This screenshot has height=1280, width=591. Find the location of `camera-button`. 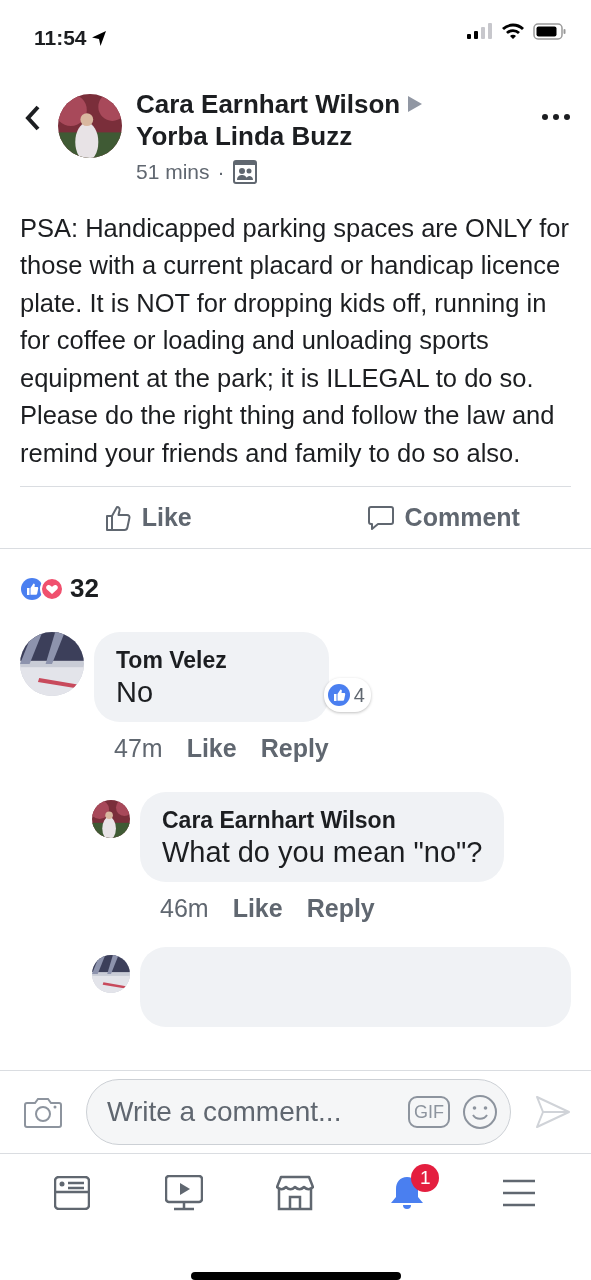

camera-button is located at coordinates (43, 1112).